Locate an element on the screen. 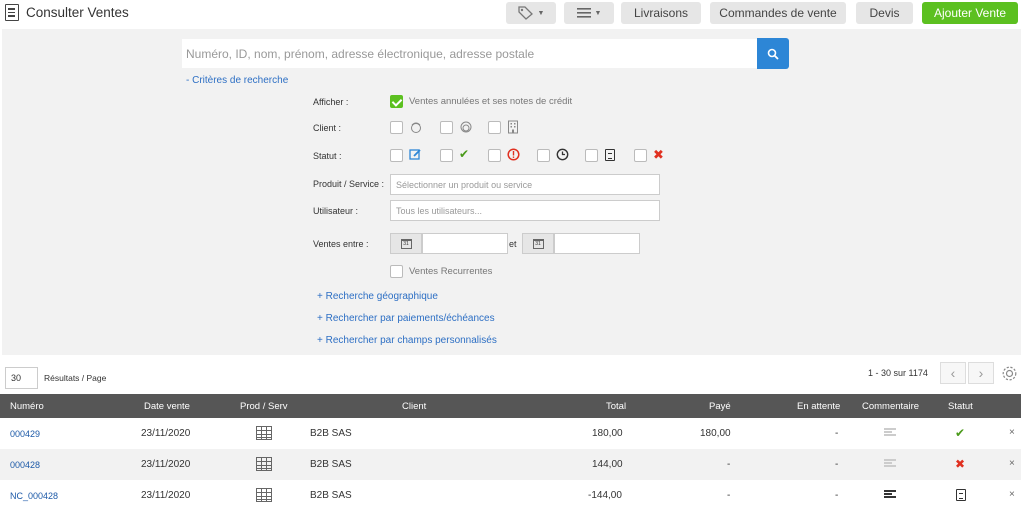  commandes-de-vente-button: Commandes de vente is located at coordinates (778, 13).